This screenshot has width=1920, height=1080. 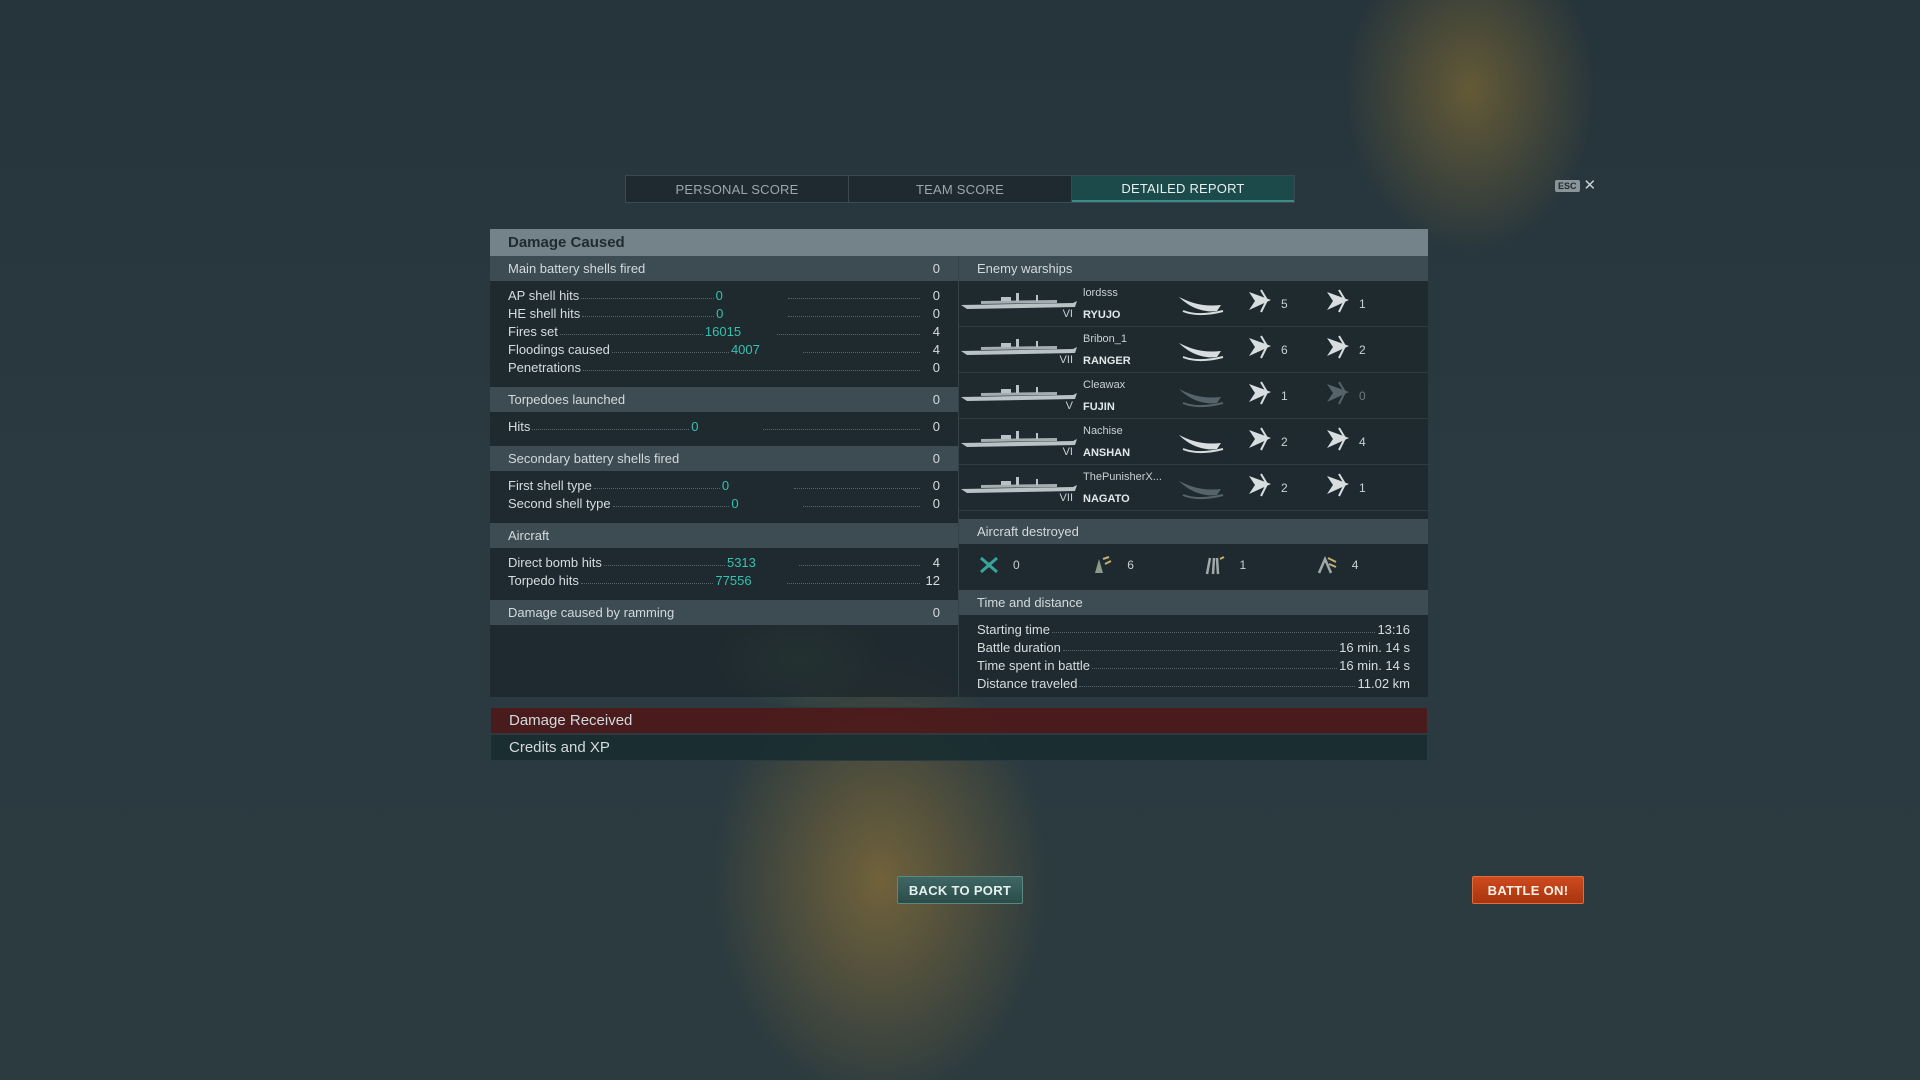 I want to click on credits-xp-header: Credits and XP, so click(x=959, y=747).